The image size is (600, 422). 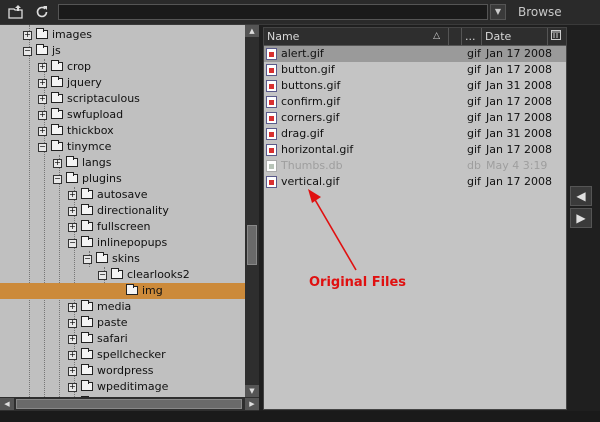 What do you see at coordinates (133, 210) in the screenshot?
I see `tree-item-label: directionality` at bounding box center [133, 210].